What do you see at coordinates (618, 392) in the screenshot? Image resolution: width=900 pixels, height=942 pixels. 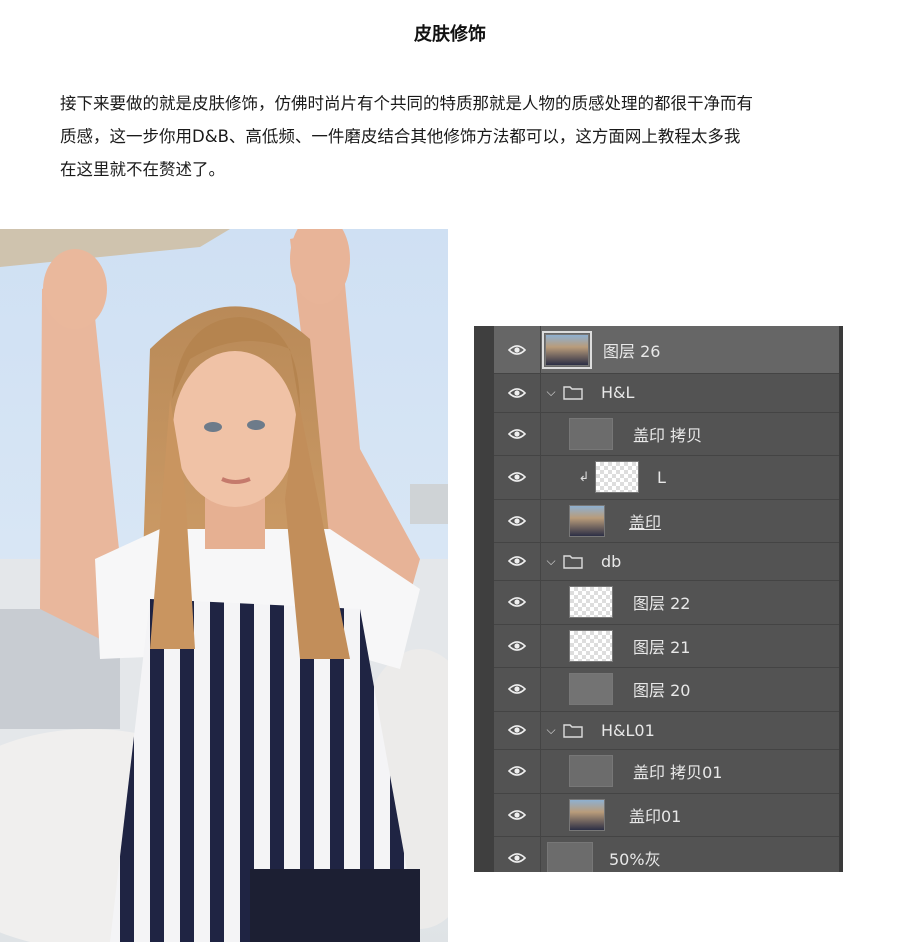 I see `layer-name: H&L` at bounding box center [618, 392].